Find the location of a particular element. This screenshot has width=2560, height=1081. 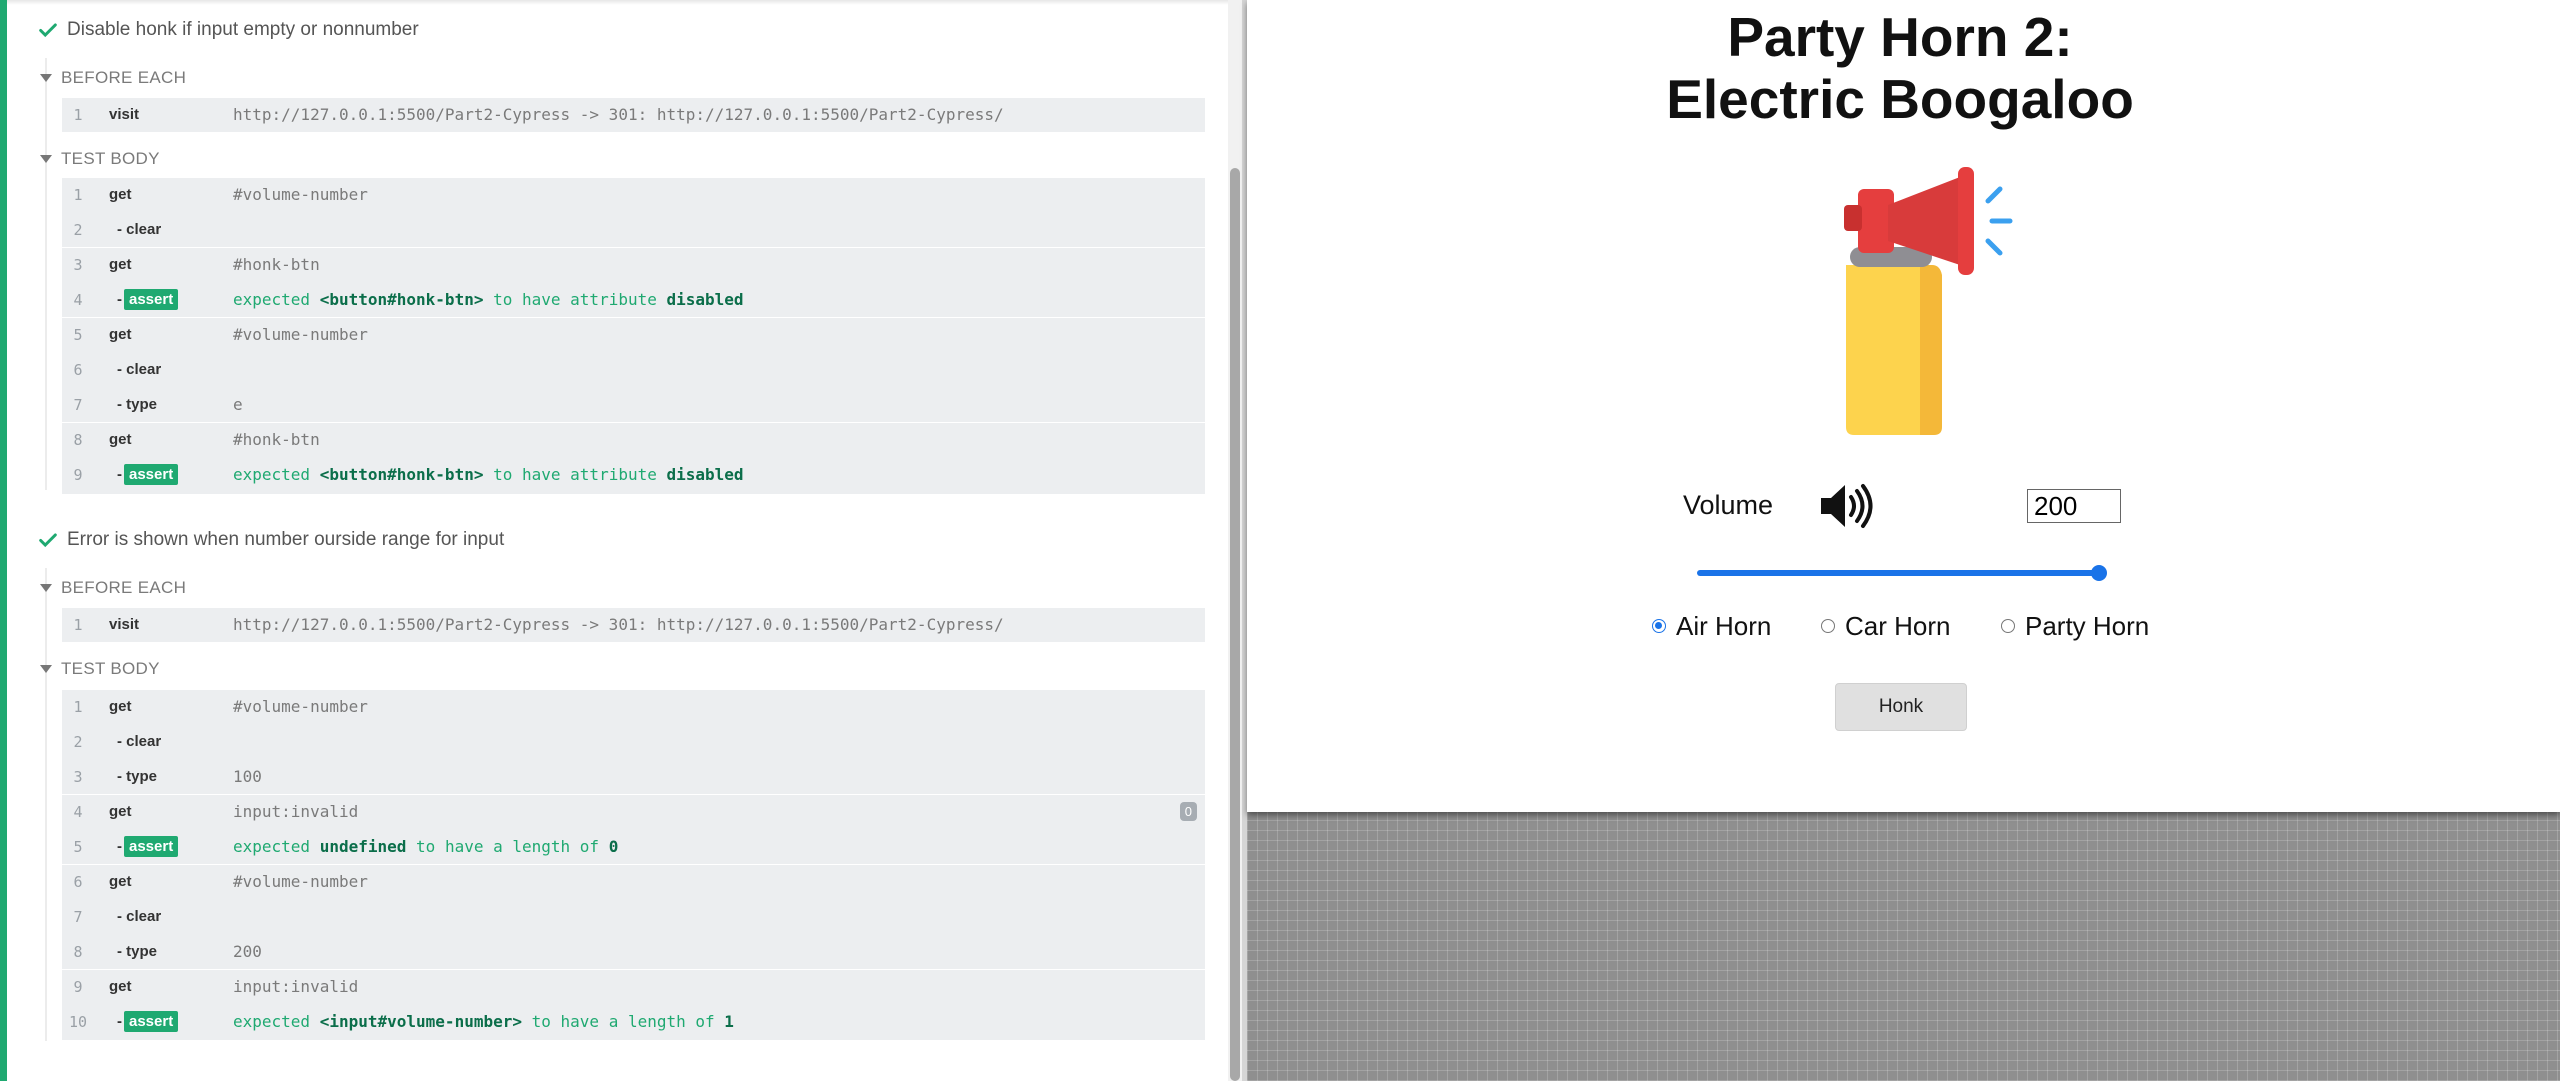

command-number: 7 is located at coordinates (78, 917).